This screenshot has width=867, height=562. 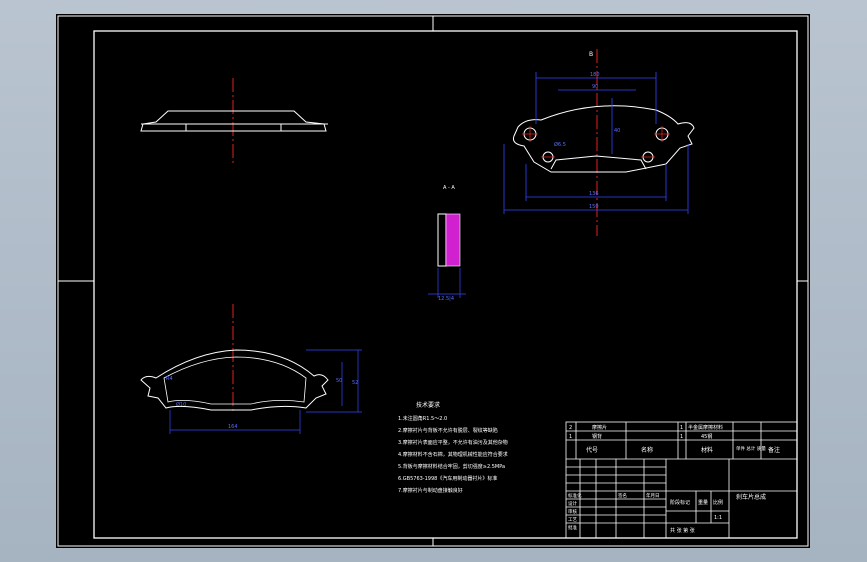 What do you see at coordinates (594, 194) in the screenshot?
I see `dim-bottom-span: 136` at bounding box center [594, 194].